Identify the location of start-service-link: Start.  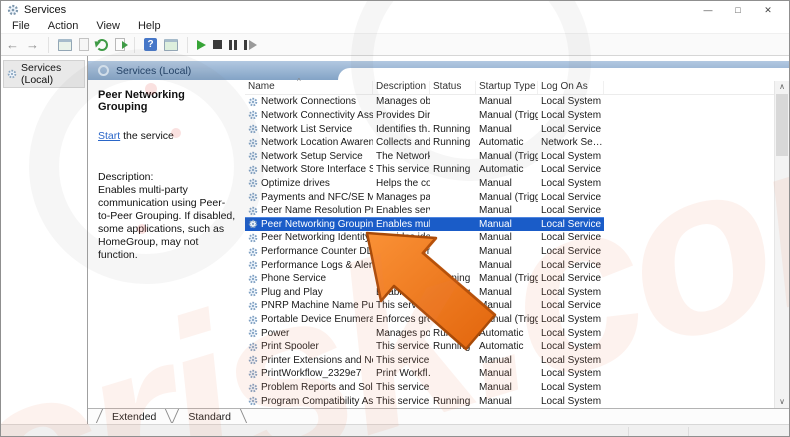
(109, 136).